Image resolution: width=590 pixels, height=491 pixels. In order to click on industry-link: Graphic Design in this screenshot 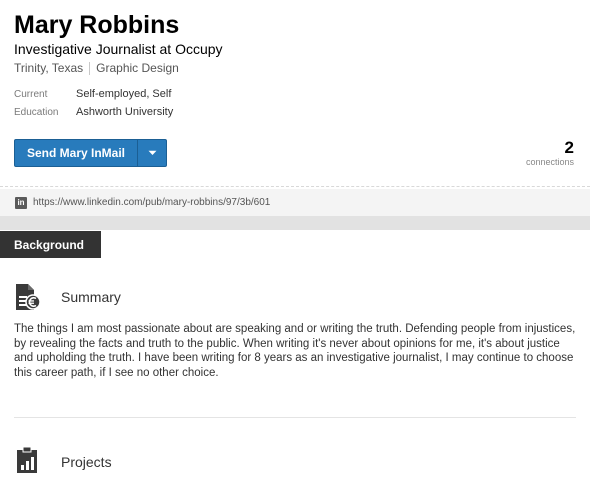, I will do `click(137, 68)`.